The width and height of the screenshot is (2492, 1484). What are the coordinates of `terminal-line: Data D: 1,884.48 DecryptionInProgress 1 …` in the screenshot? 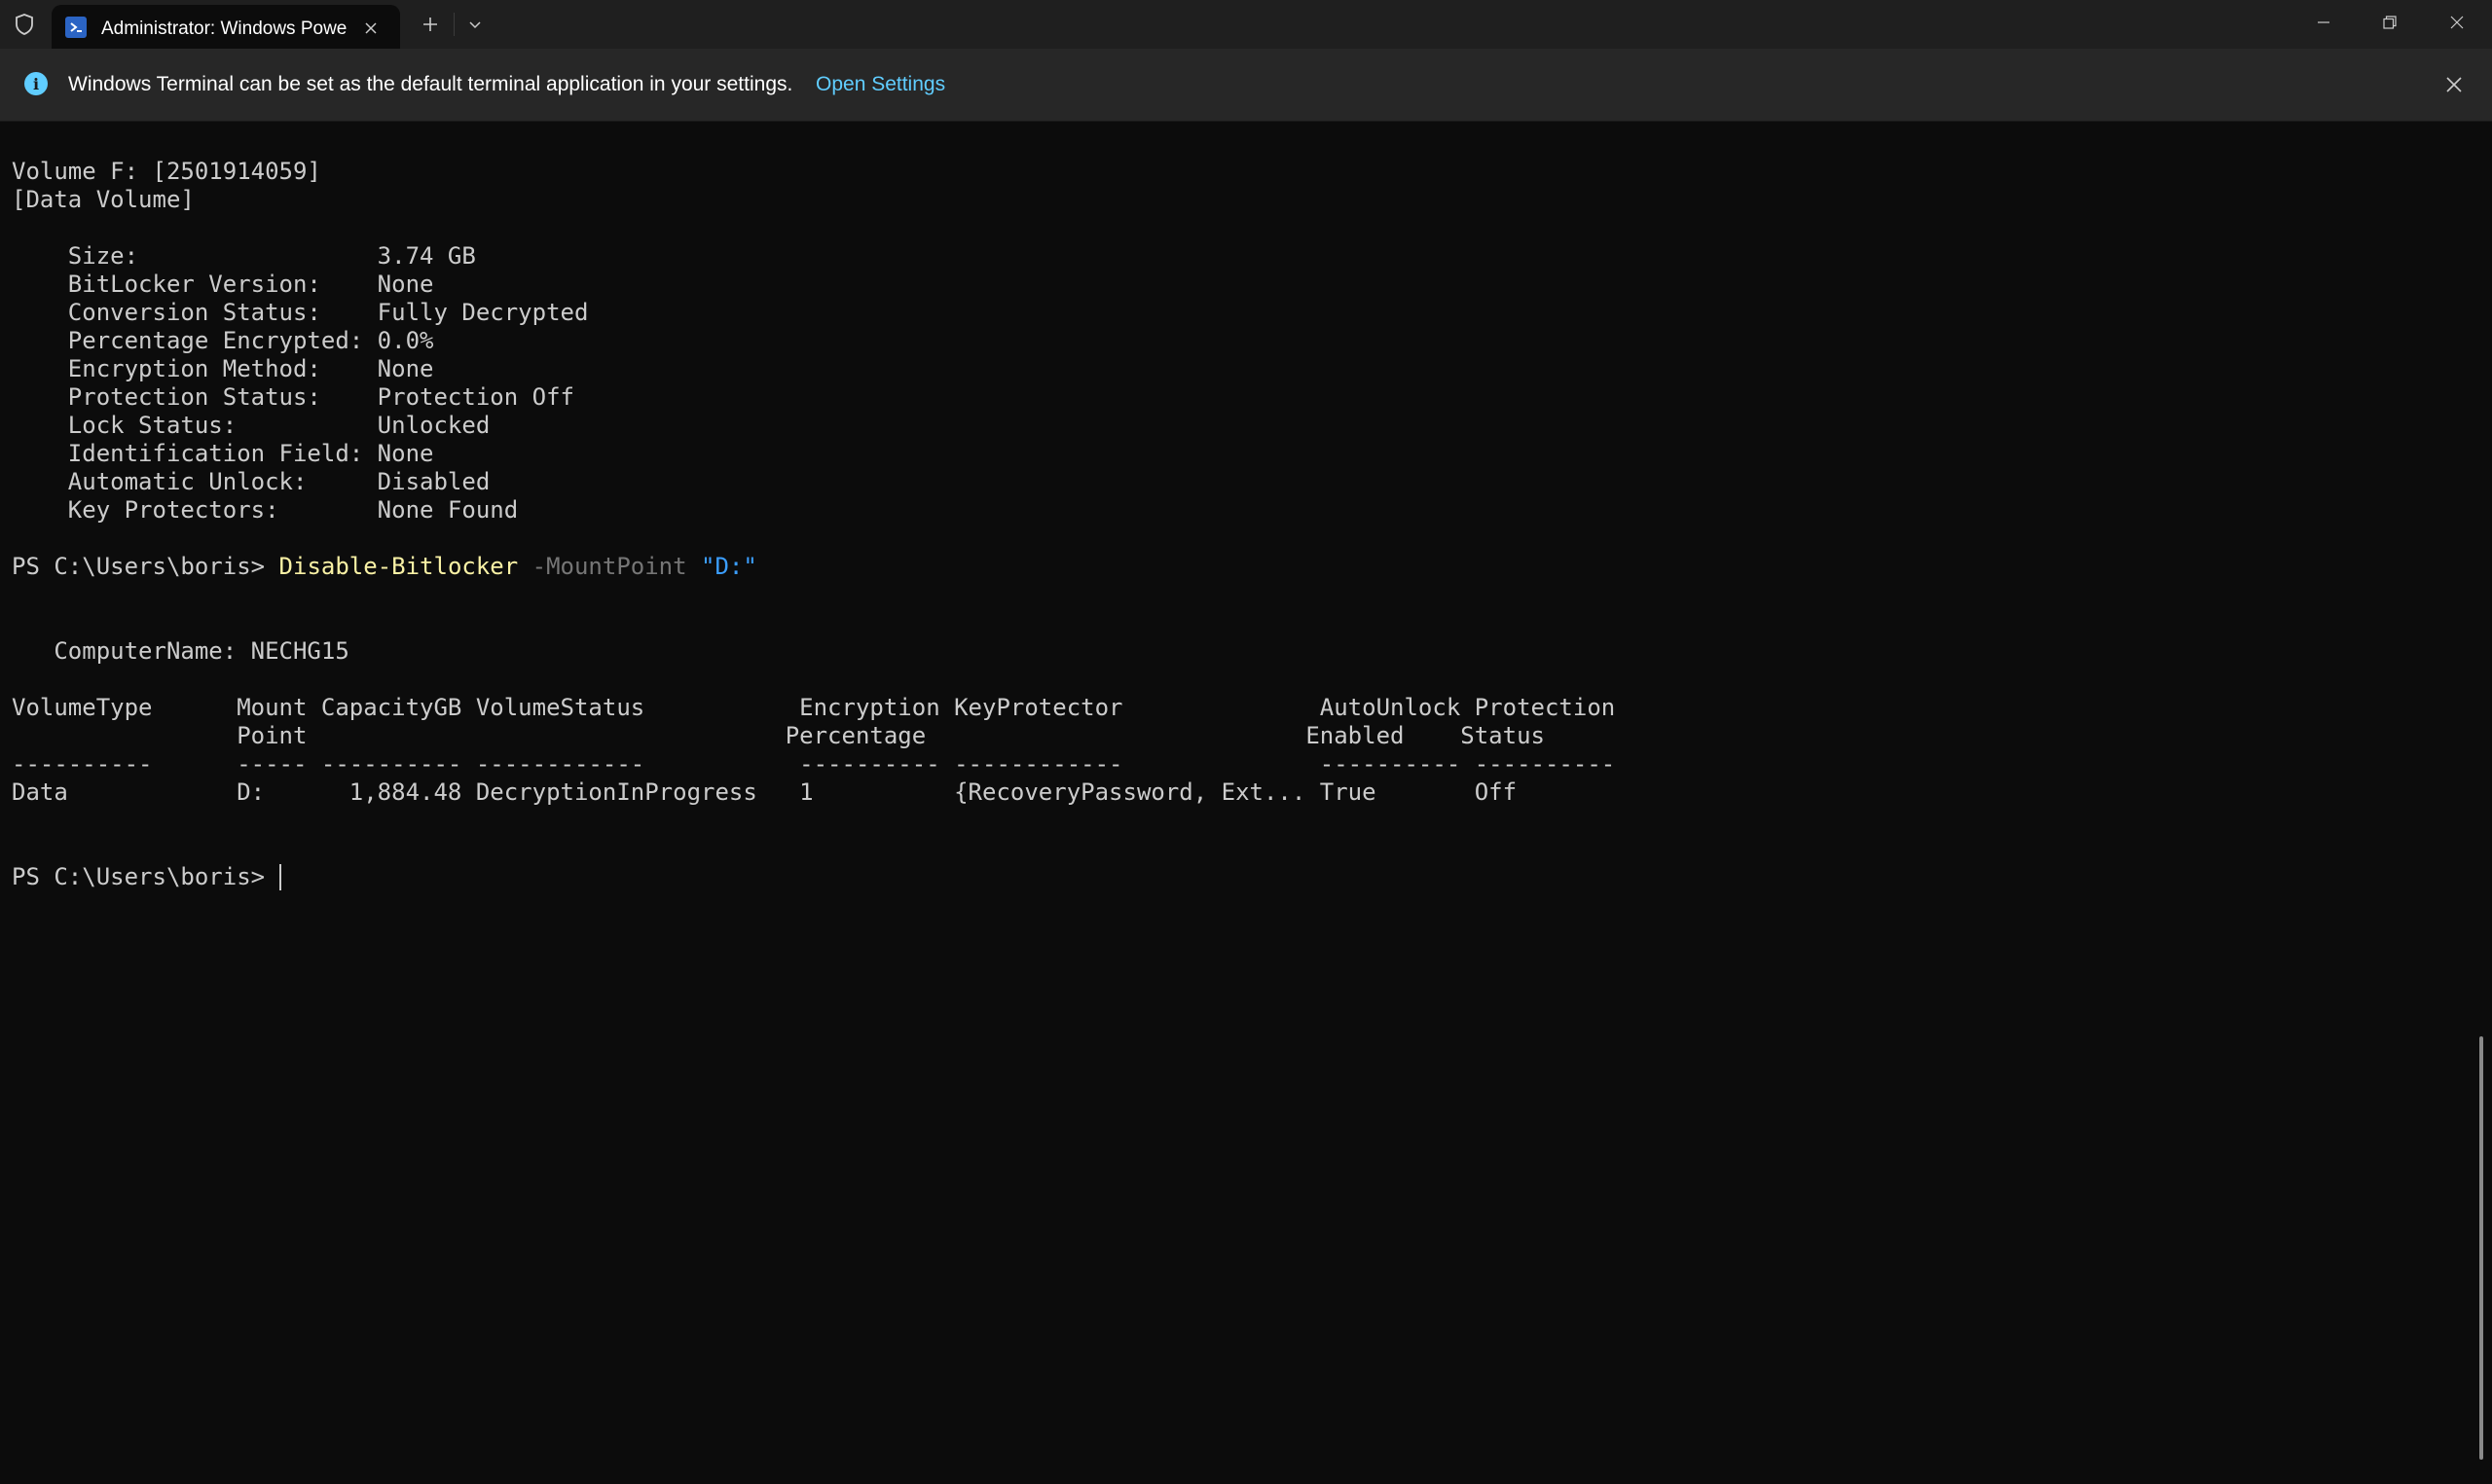 It's located at (765, 792).